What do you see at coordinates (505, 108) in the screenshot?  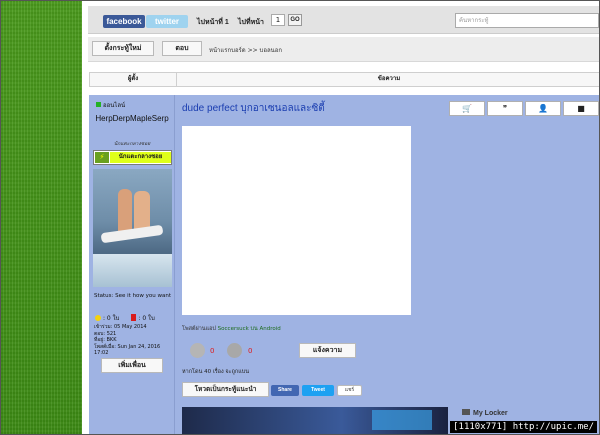 I see `quote-icon: ❞` at bounding box center [505, 108].